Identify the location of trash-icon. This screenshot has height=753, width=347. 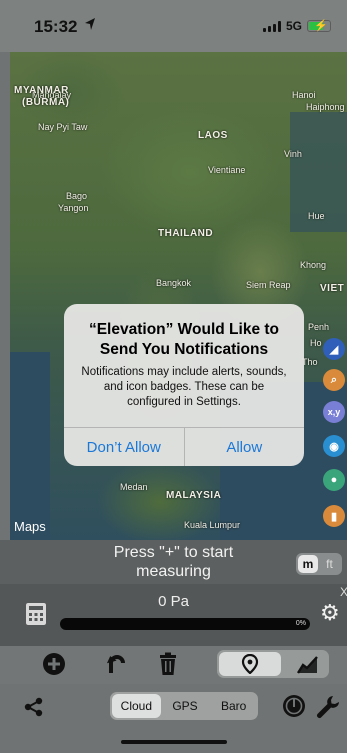
(168, 664).